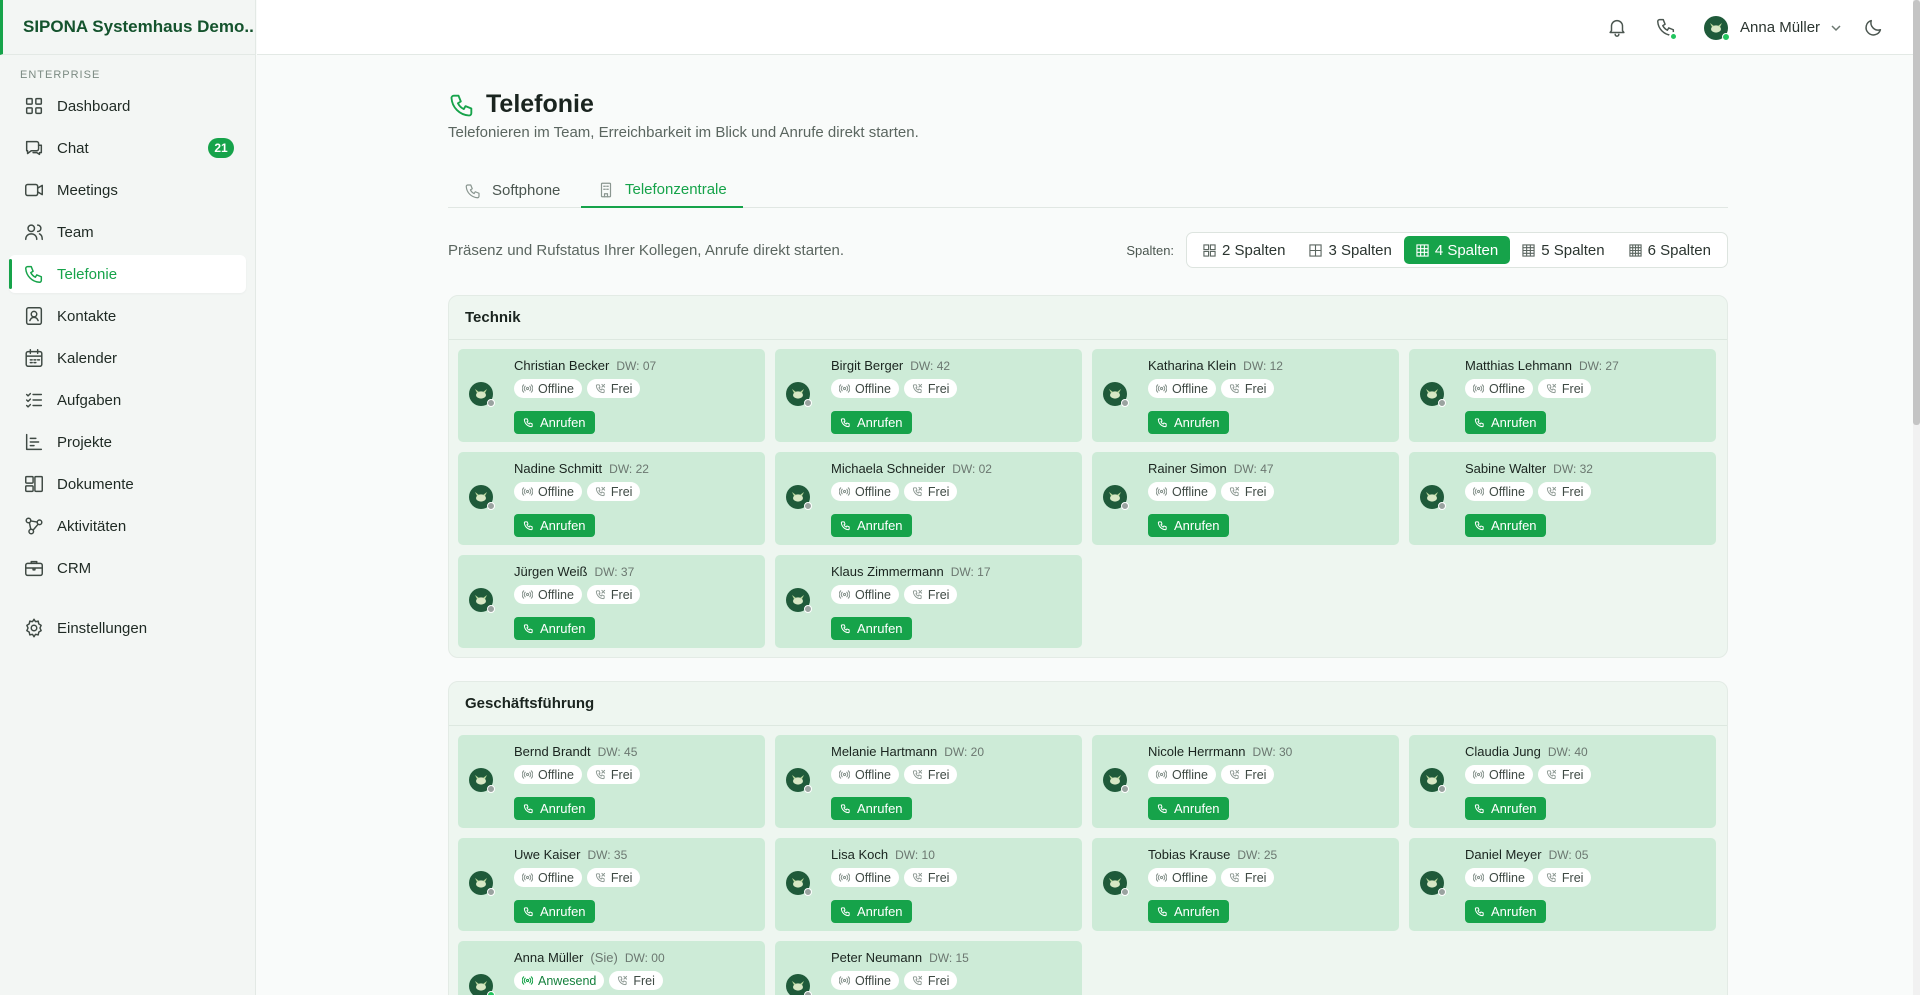  I want to click on status-pills: Anwesend Frei, so click(591, 980).